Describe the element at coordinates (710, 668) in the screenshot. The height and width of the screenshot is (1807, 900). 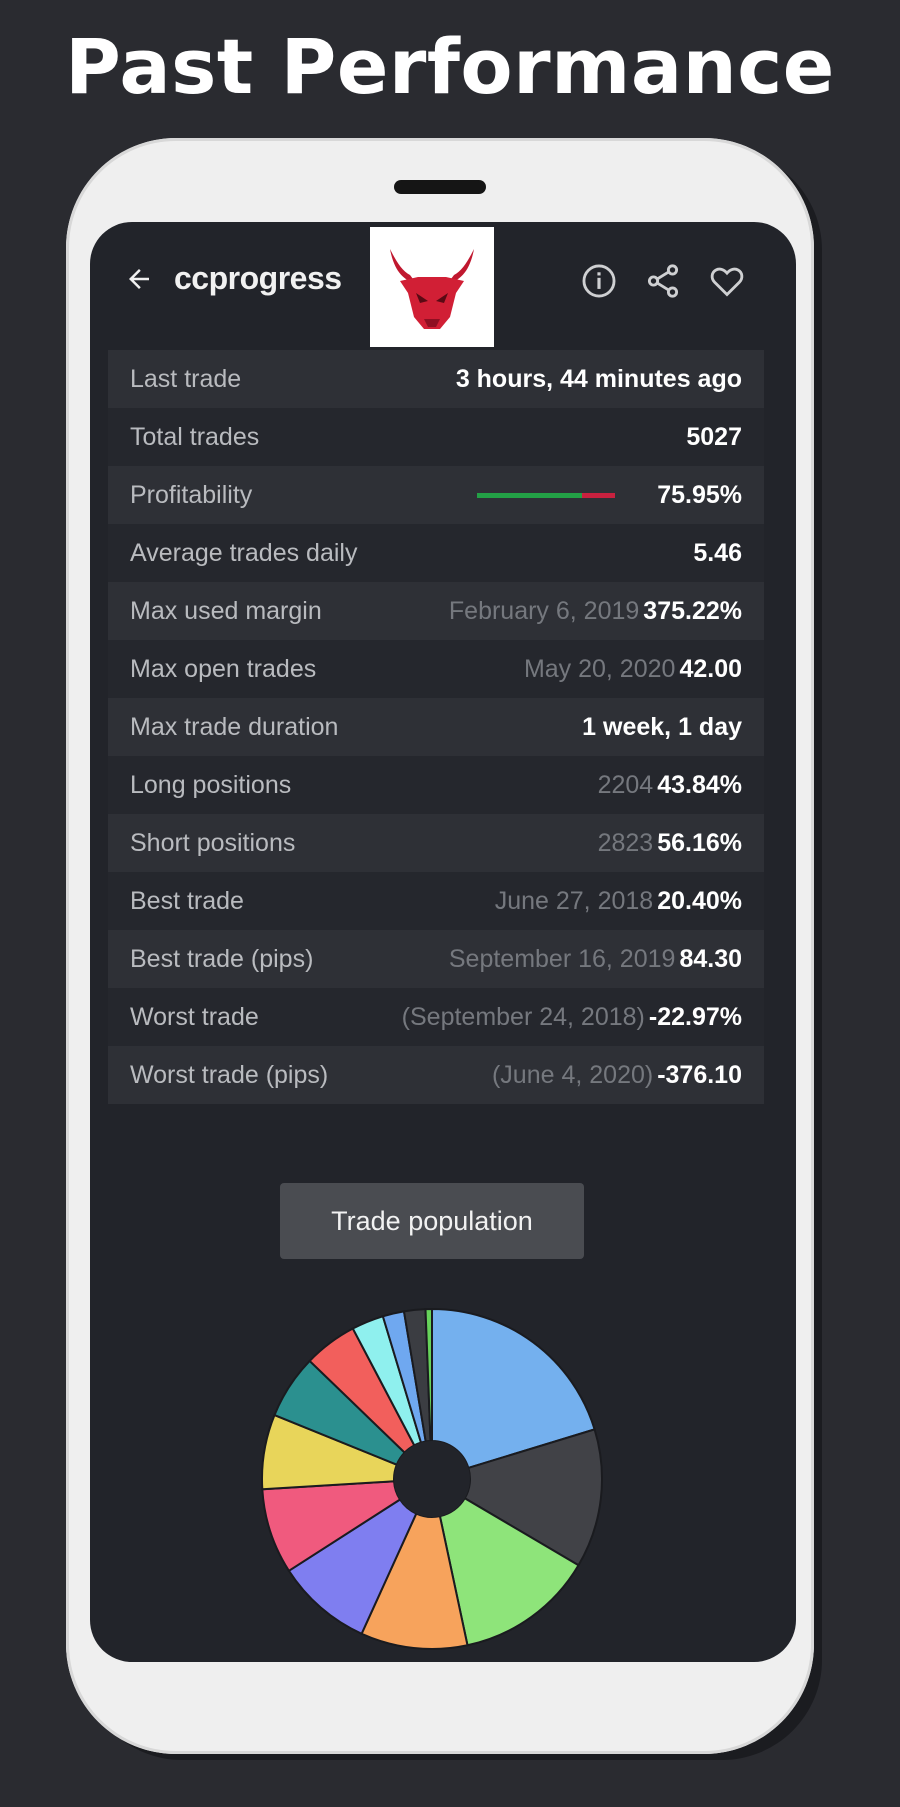
I see `stat-value: 42.00` at that location.